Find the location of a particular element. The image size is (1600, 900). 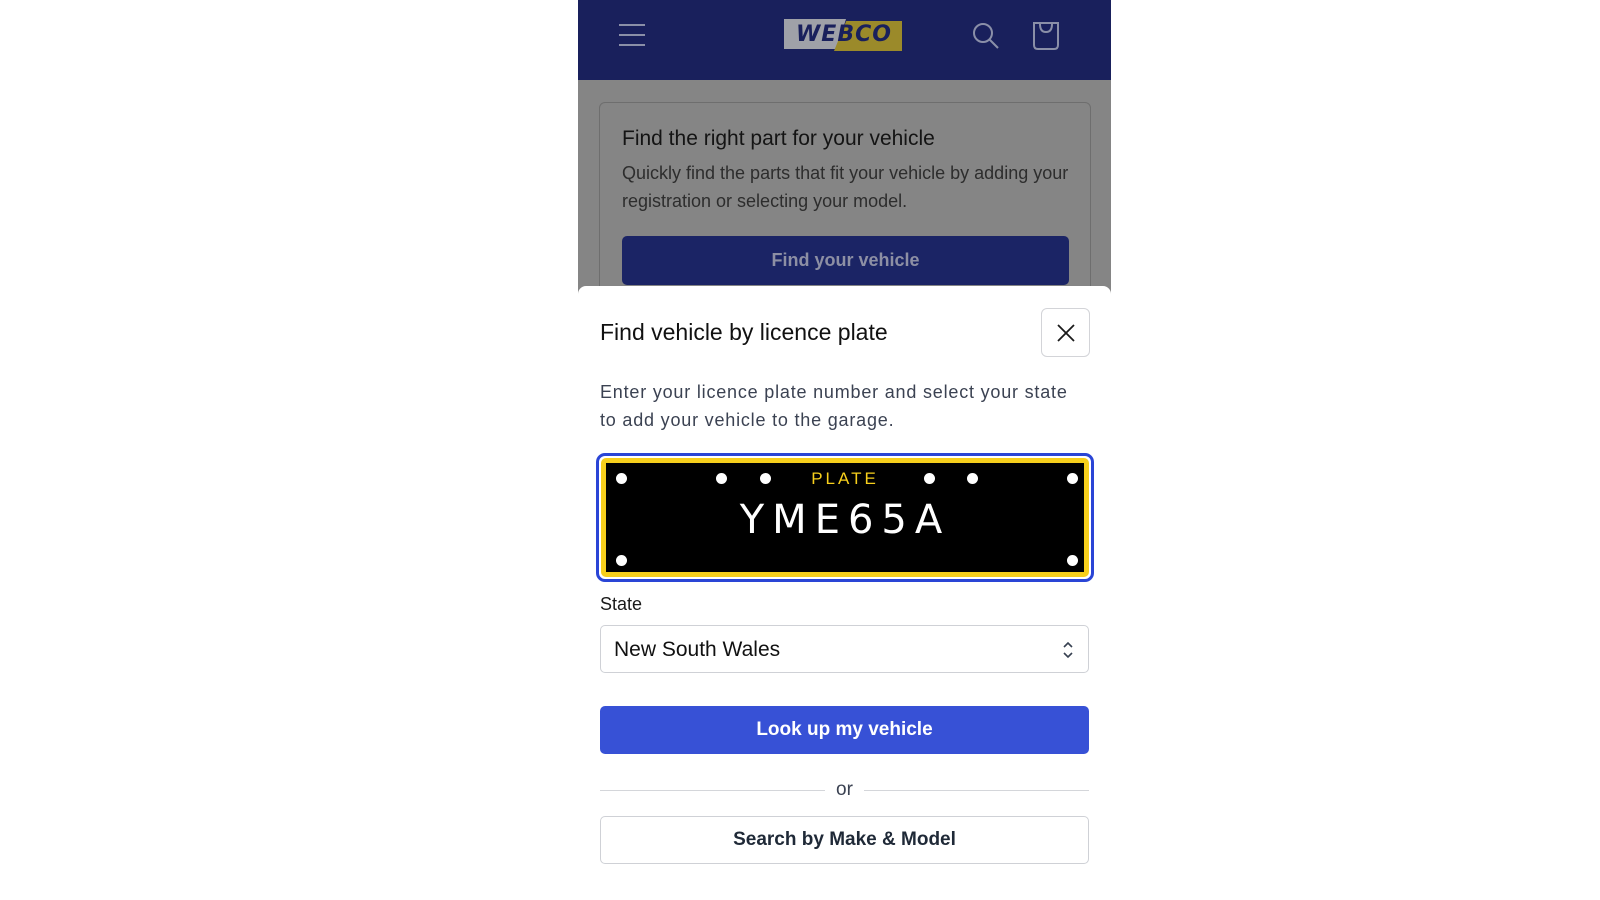

close-icon is located at coordinates (1066, 333).